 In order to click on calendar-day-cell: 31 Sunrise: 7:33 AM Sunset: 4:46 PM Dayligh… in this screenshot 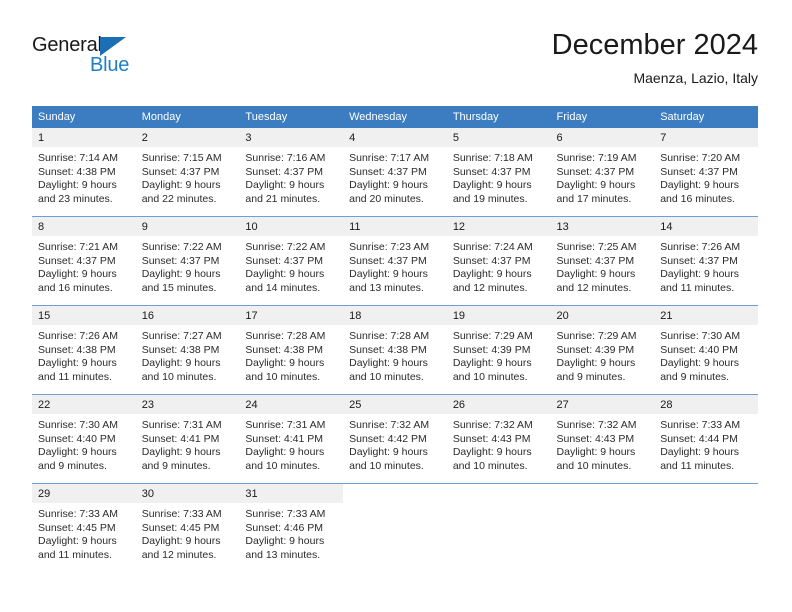, I will do `click(291, 527)`.